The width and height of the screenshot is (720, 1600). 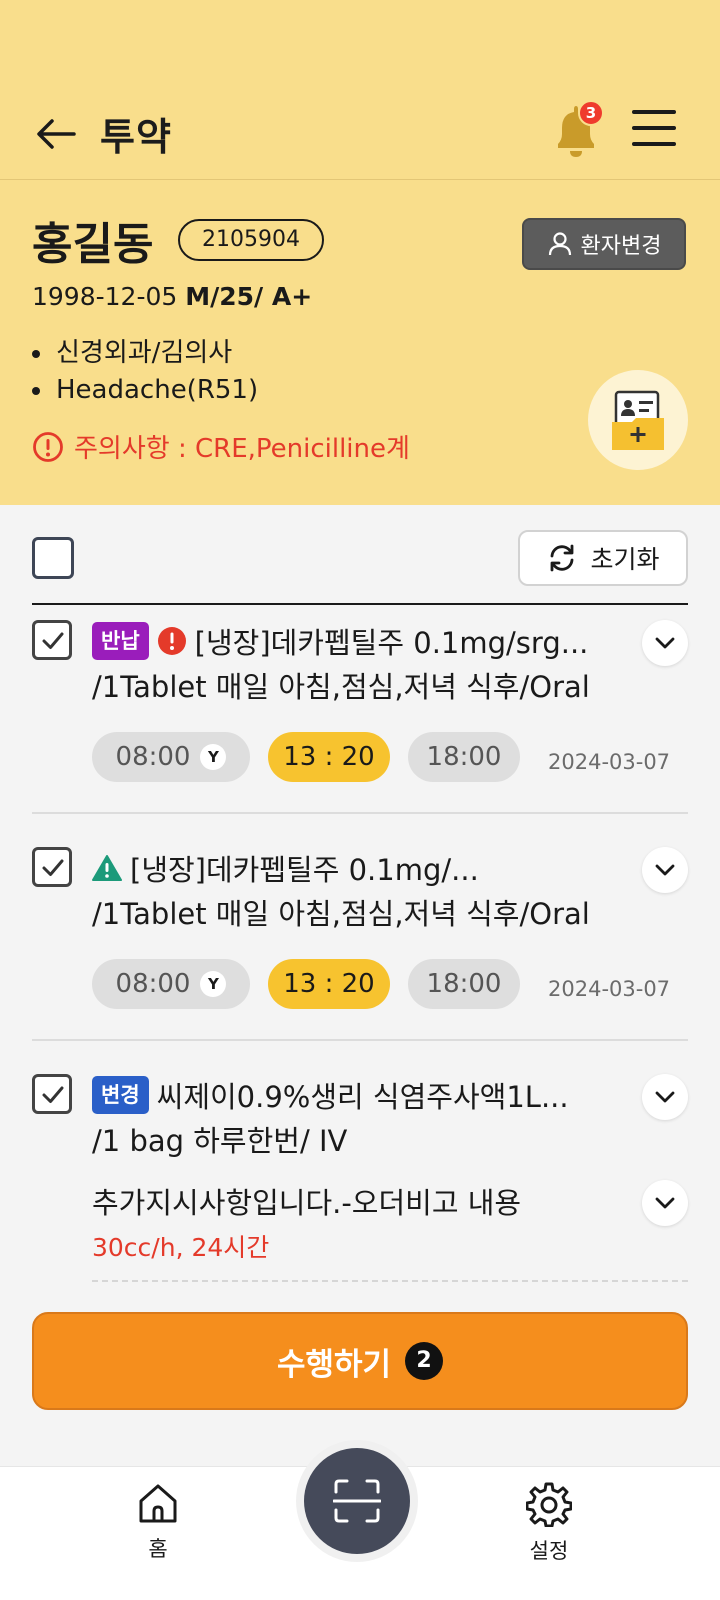 I want to click on nav-home: 홈, so click(x=158, y=1522).